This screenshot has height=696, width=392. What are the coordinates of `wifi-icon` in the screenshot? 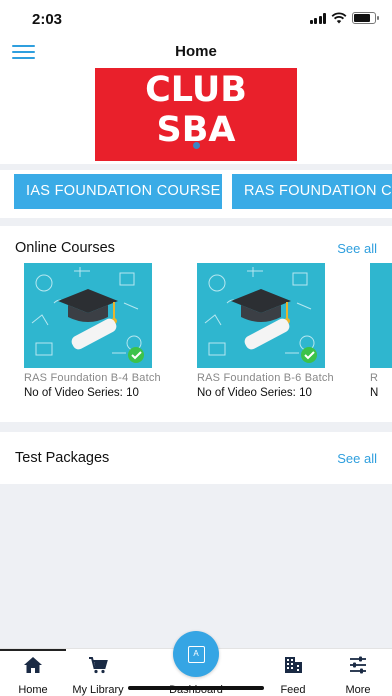 It's located at (339, 18).